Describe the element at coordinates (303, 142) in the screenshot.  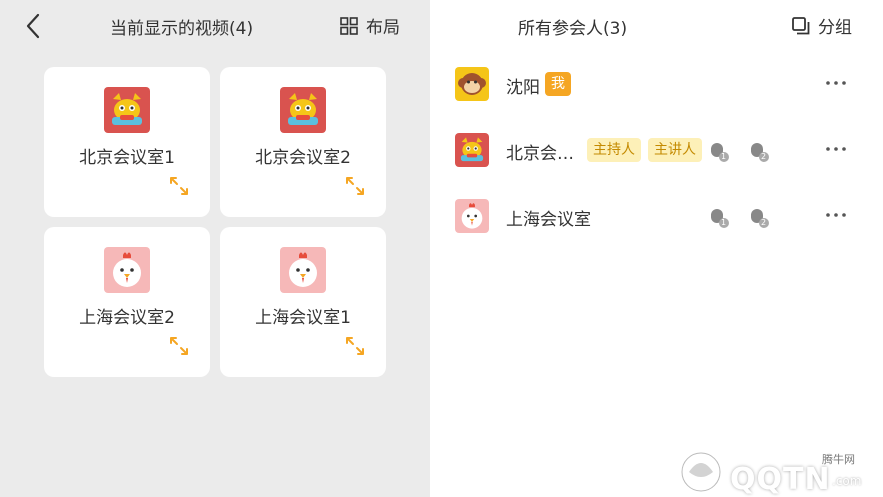
I see `video-tile: 北京会议室2` at that location.